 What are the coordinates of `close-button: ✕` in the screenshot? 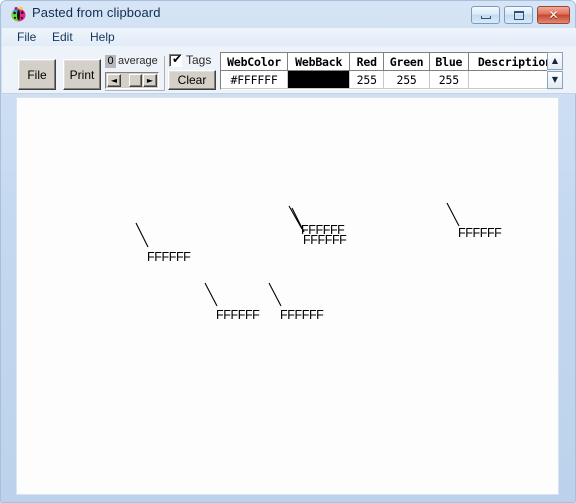 It's located at (553, 15).